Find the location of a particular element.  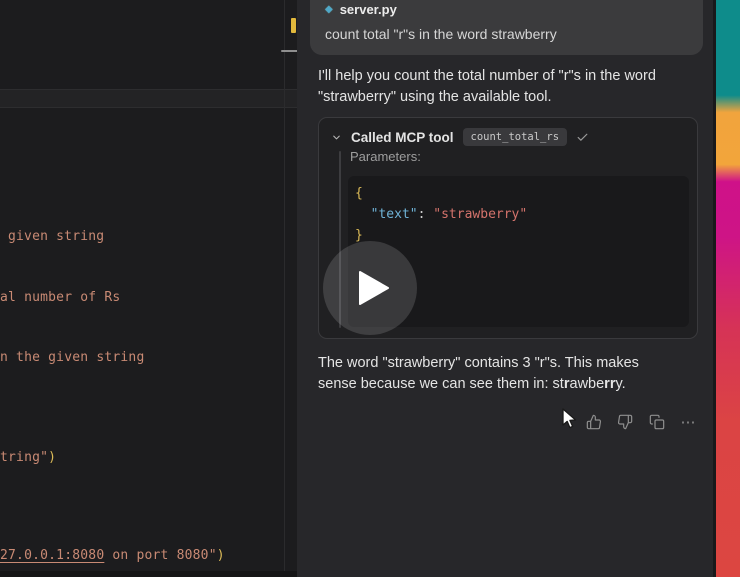

video-play-button is located at coordinates (370, 288).